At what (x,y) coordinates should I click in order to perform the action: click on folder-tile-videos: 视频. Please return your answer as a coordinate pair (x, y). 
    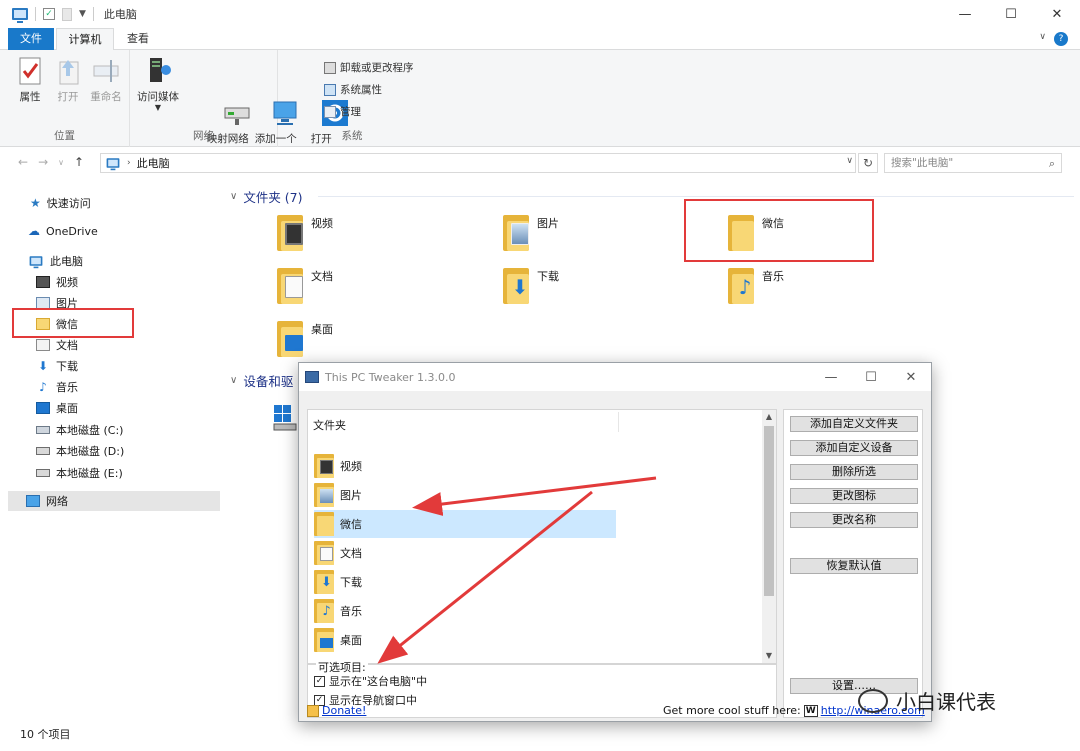
    Looking at the image, I should click on (305, 233).